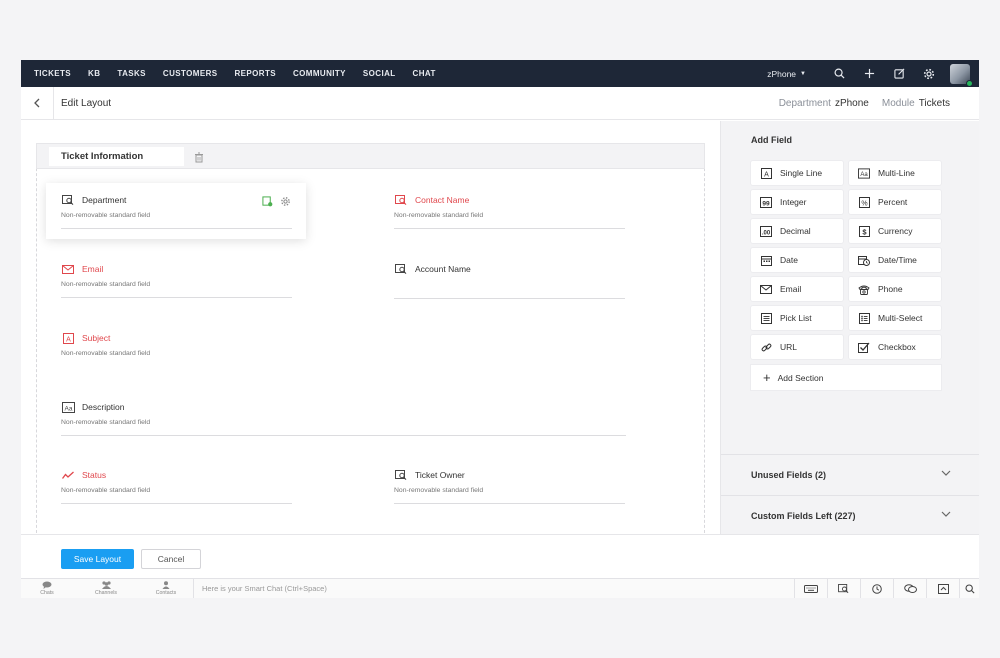 This screenshot has width=1000, height=658. I want to click on save-layout-button: Save Layout, so click(97, 559).